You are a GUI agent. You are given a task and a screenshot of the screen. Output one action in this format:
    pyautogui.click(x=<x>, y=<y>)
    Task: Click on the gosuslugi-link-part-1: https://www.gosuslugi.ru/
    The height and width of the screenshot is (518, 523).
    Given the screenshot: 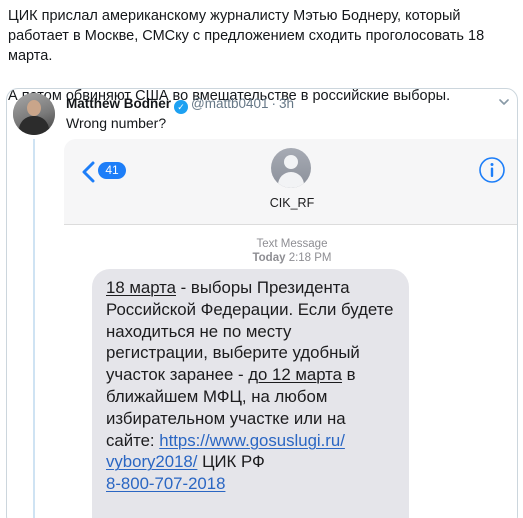 What is the action you would take?
    pyautogui.click(x=252, y=440)
    